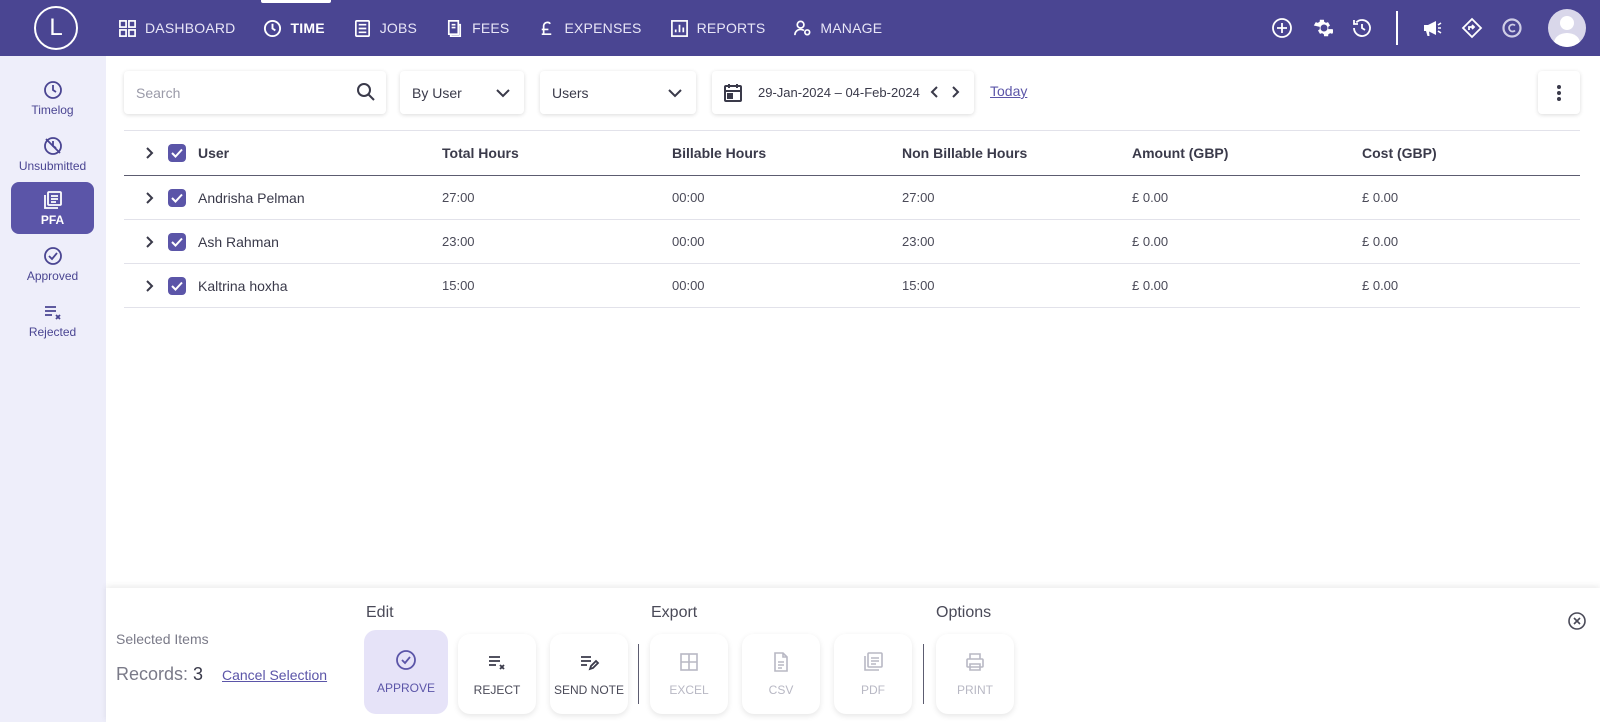 The height and width of the screenshot is (722, 1600). What do you see at coordinates (455, 28) in the screenshot?
I see `fees-icon` at bounding box center [455, 28].